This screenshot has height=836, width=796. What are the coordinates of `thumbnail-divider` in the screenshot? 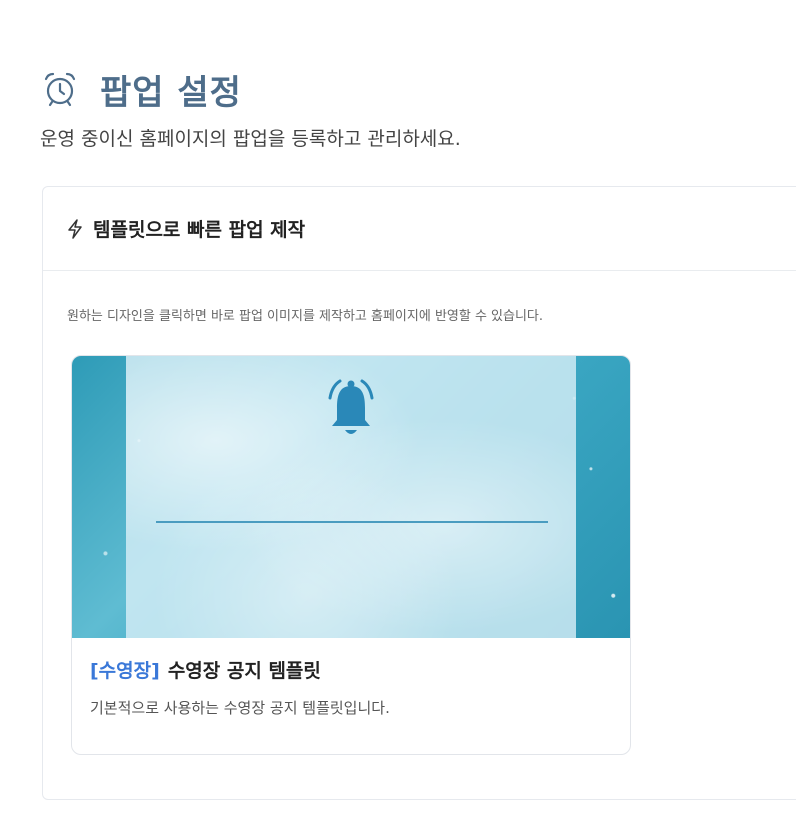 It's located at (352, 522).